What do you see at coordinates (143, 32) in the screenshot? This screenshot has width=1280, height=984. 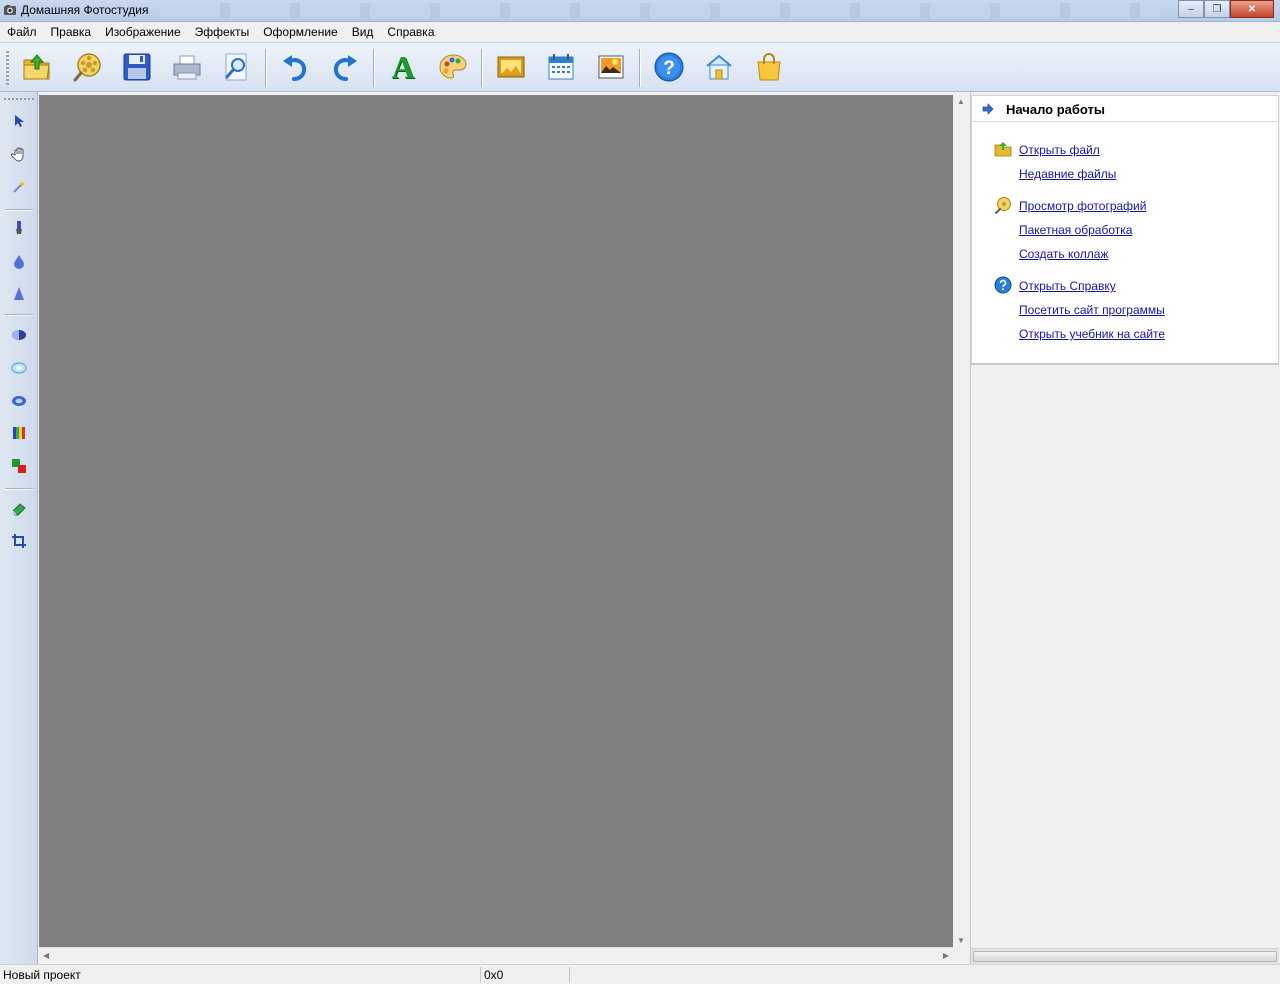 I see `menu-image: Изображение` at bounding box center [143, 32].